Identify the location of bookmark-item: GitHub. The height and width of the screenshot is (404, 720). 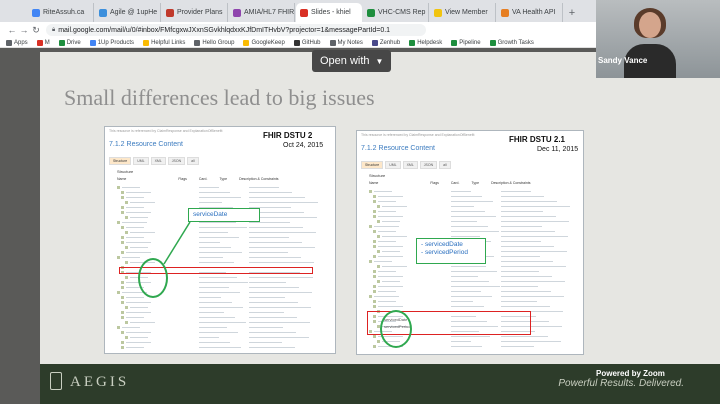
(307, 42).